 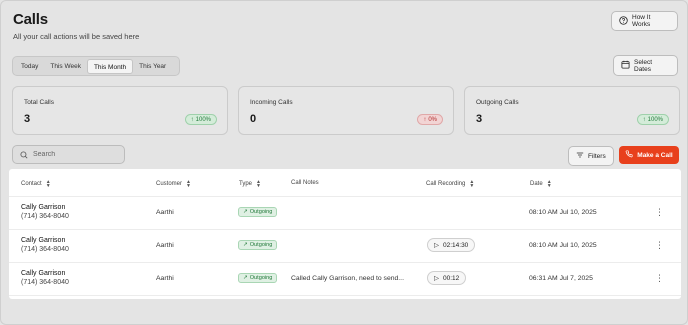 I want to click on filters-button: Filters, so click(x=591, y=156).